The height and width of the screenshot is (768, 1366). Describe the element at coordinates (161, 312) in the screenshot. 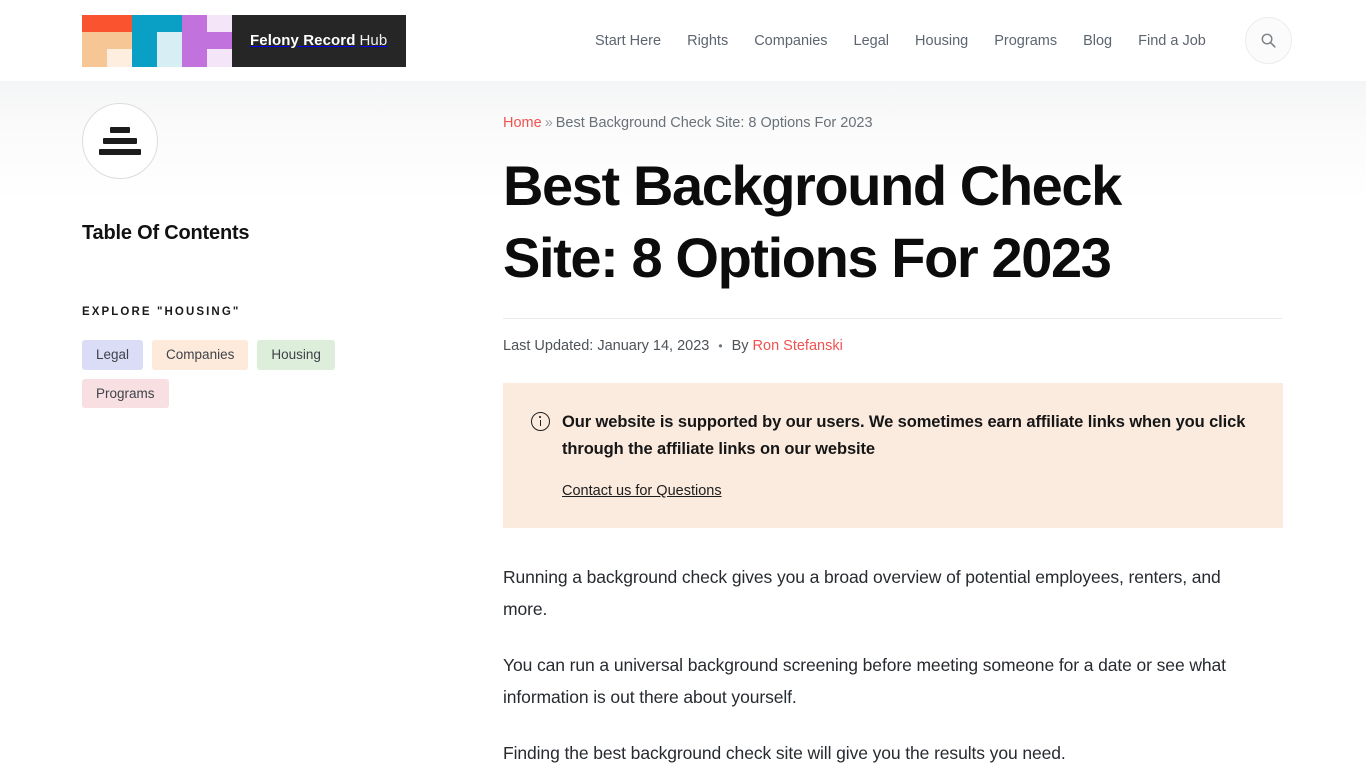

I see `explore-category-label: EXPLORE "HOUSING"` at that location.